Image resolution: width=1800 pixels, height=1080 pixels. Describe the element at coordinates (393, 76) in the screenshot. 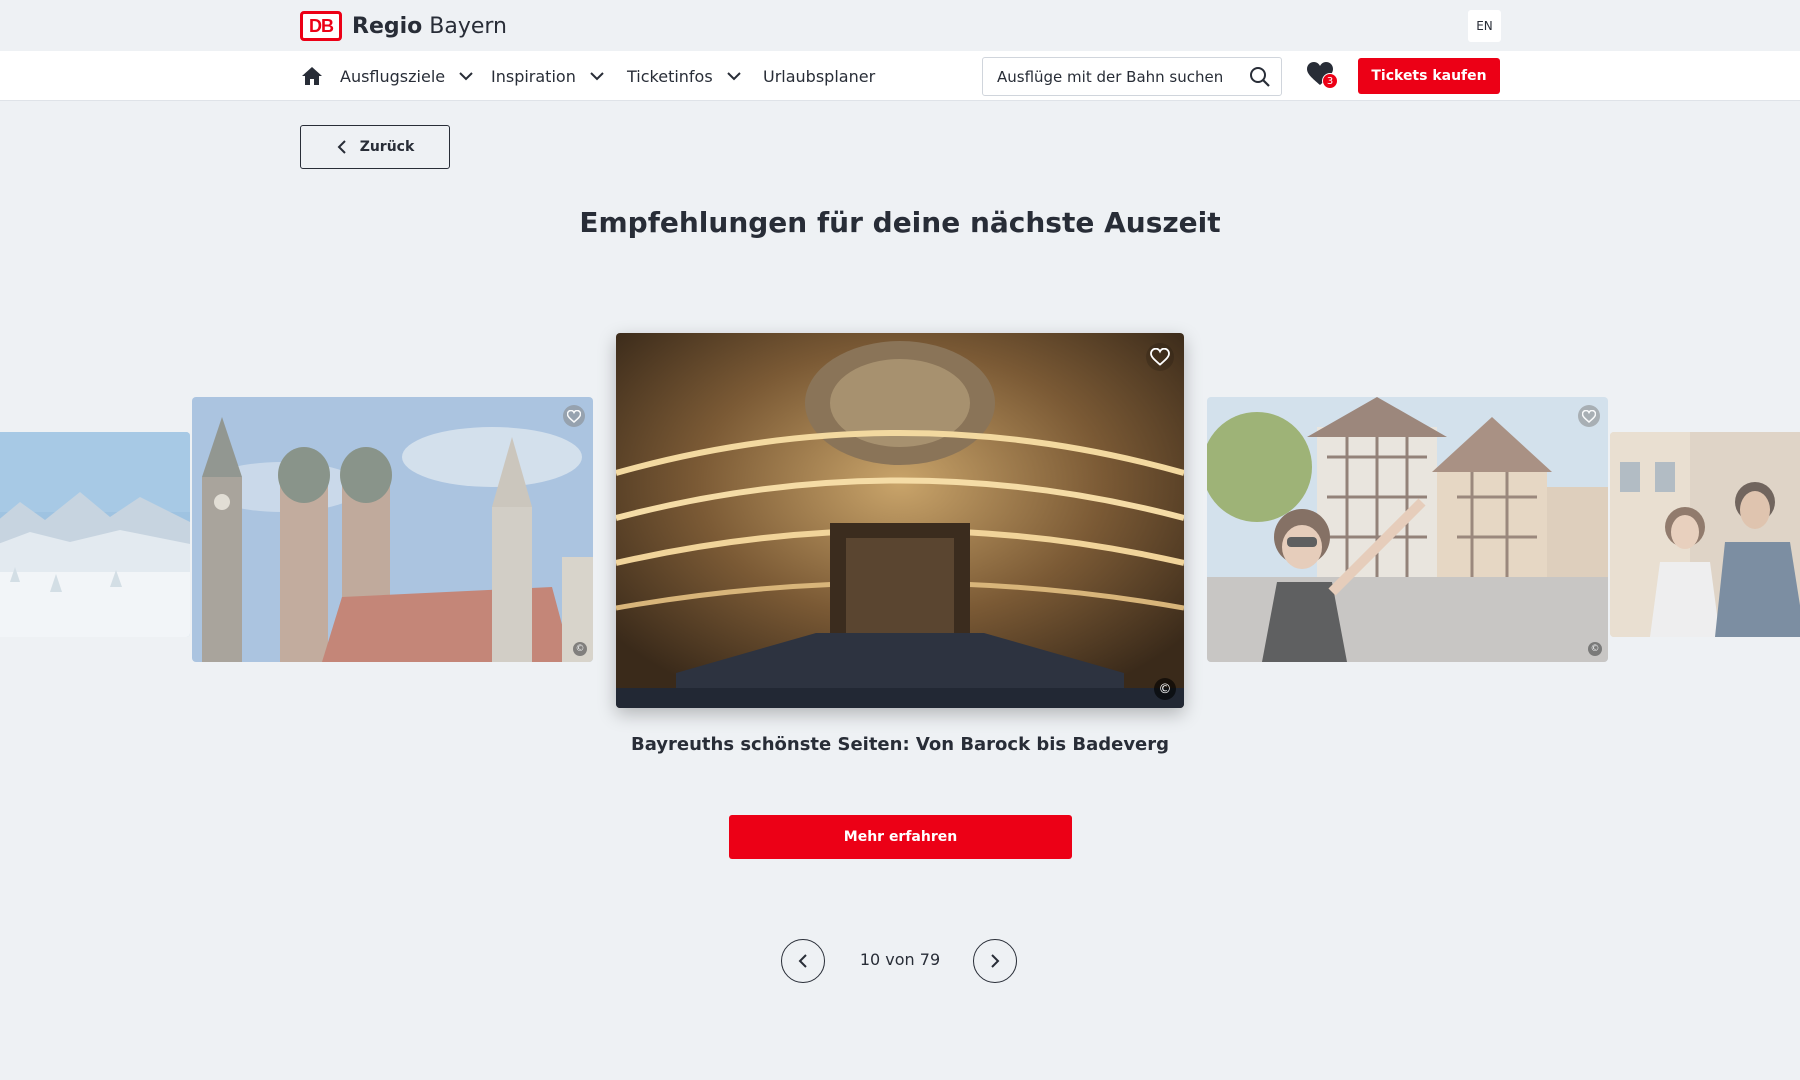

I see `nav-item-label: Ausflugsziele` at that location.